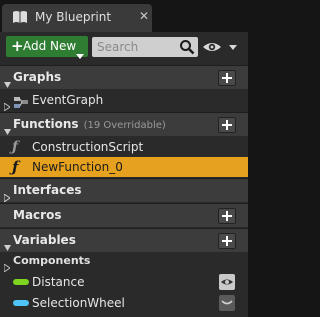 This screenshot has height=317, width=320. I want to click on close-icon: ✕, so click(144, 16).